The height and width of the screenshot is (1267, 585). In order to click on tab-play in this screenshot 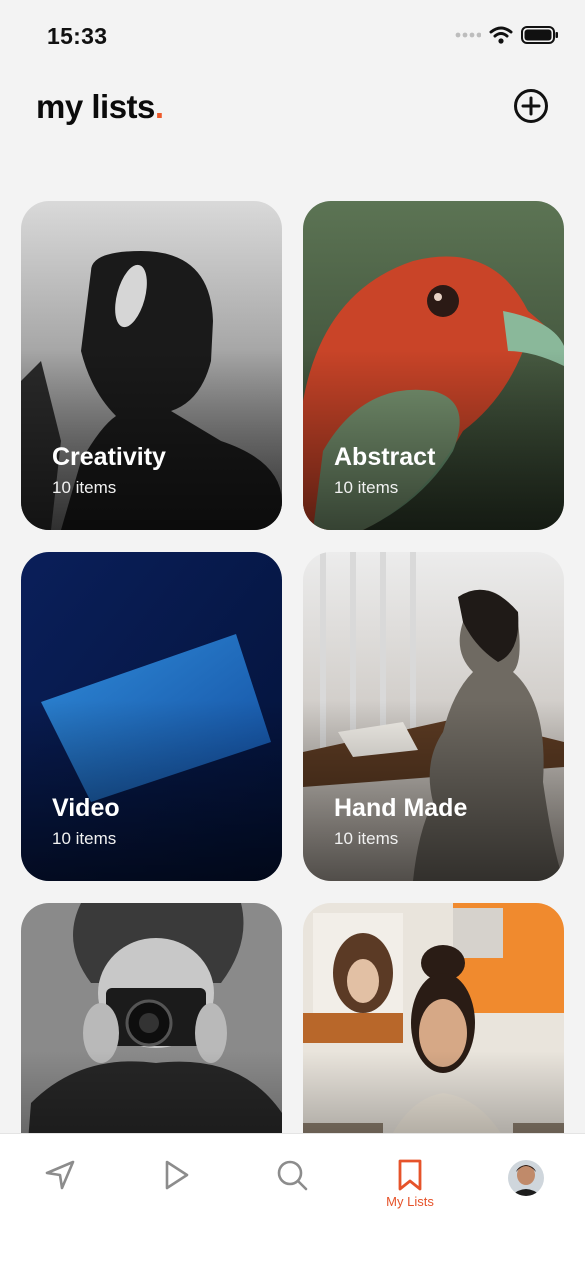, I will do `click(176, 1188)`.